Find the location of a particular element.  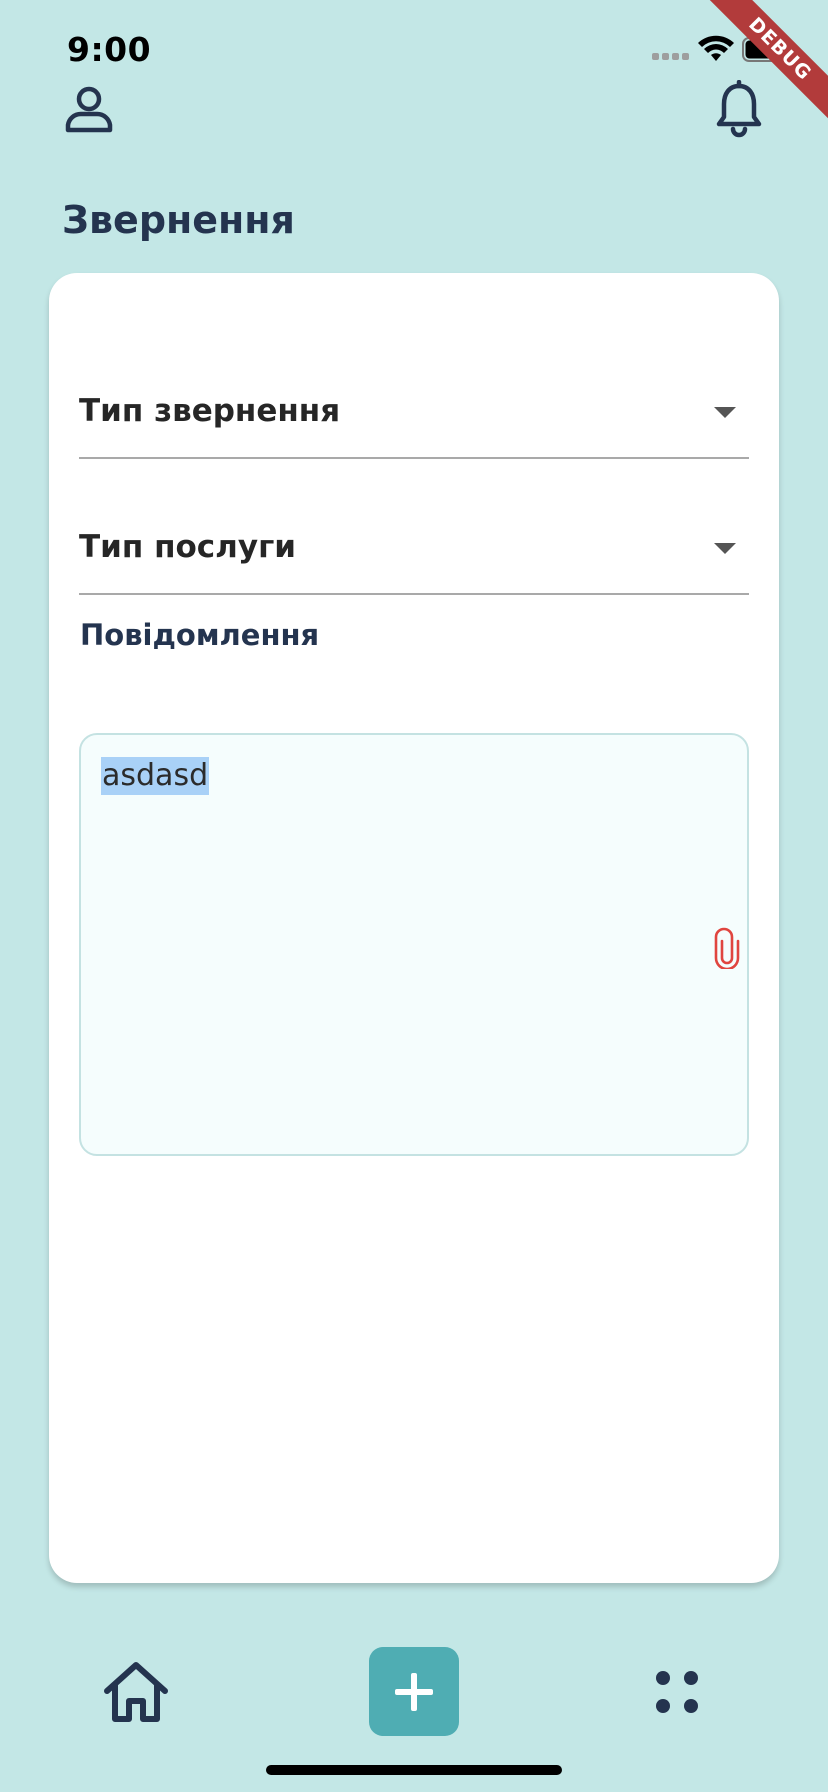

menu-dots-icon is located at coordinates (677, 1692).